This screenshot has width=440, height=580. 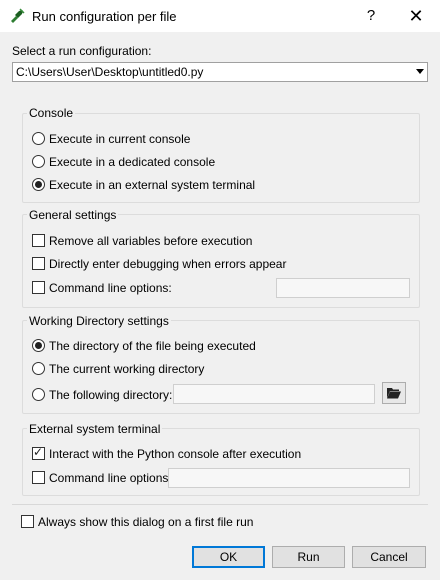 What do you see at coordinates (371, 16) in the screenshot?
I see `help-button: ?` at bounding box center [371, 16].